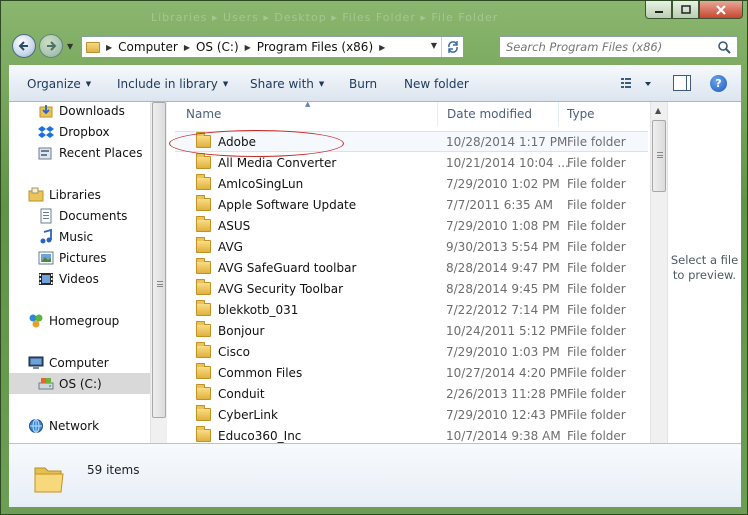 The image size is (748, 515). Describe the element at coordinates (411, 225) in the screenshot. I see `table-row: ASUS 7/29/2010 1:08 PM File folder` at that location.